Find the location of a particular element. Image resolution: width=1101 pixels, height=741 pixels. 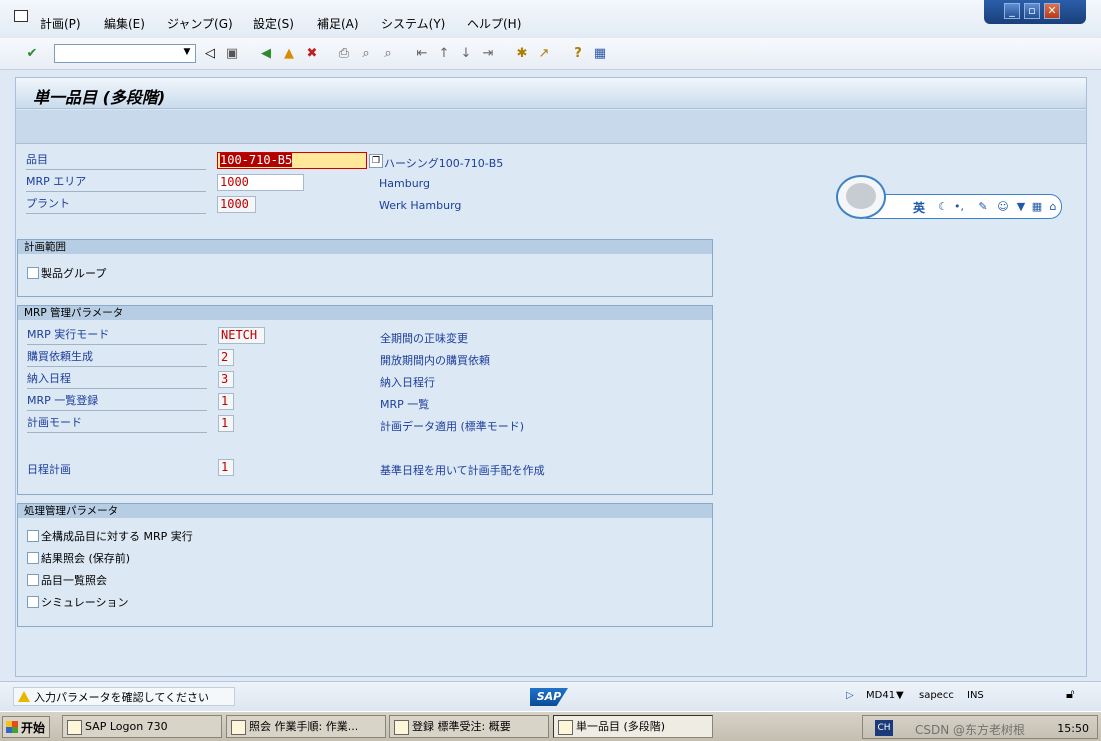

sap-logo: SAP is located at coordinates (549, 697).